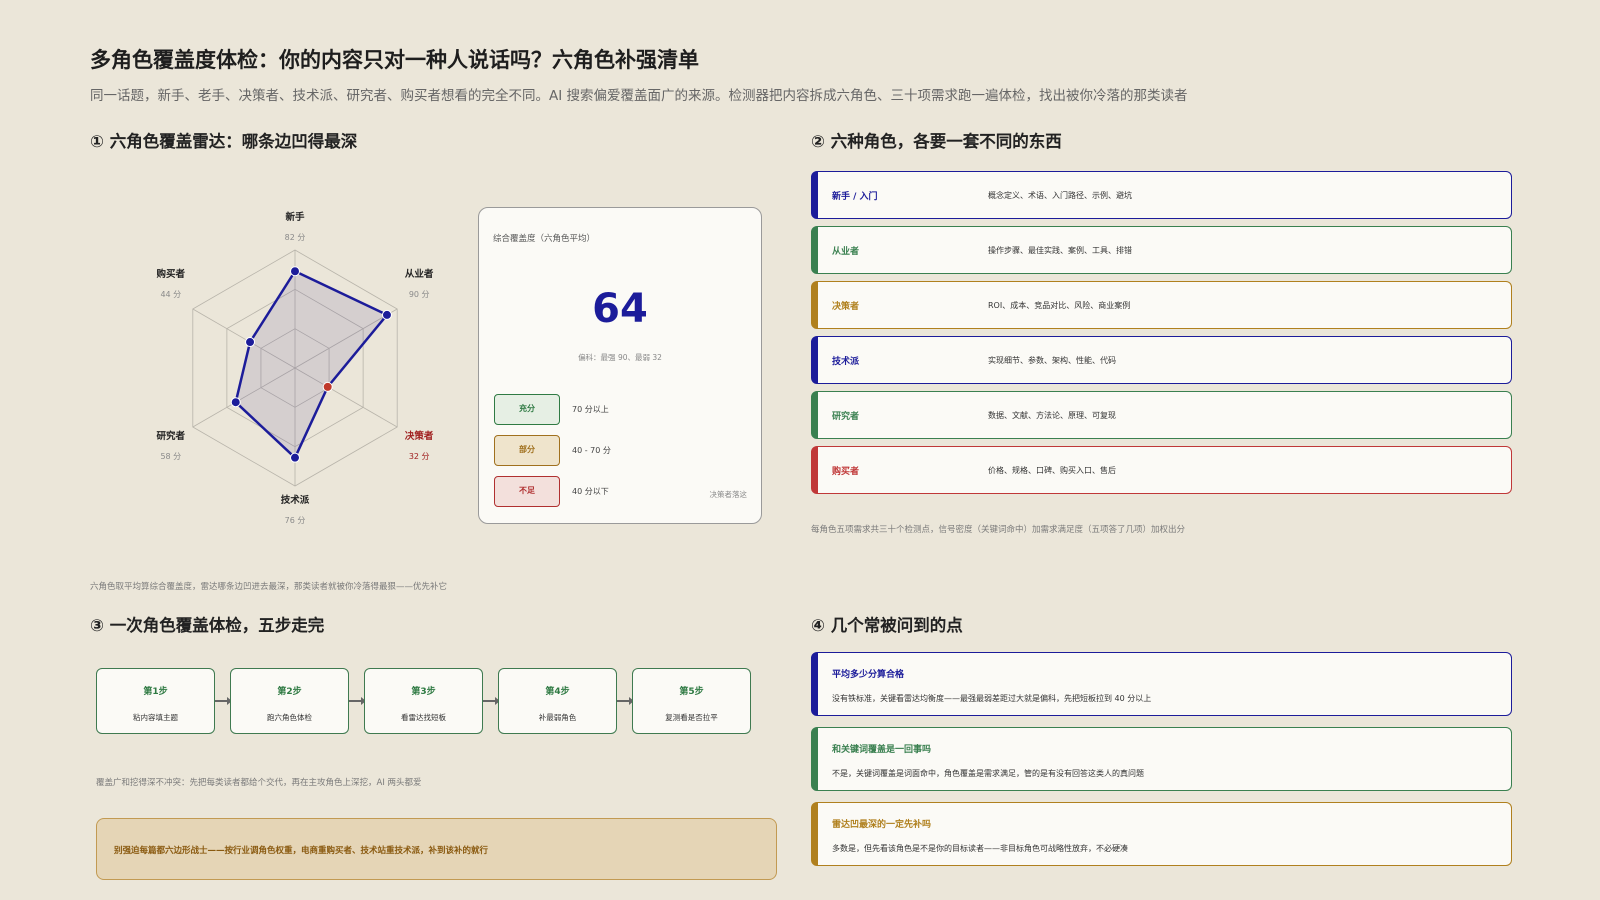 The height and width of the screenshot is (900, 1600). I want to click on section-title-roles: ② 六种角色，各要一套不同的东西, so click(936, 141).